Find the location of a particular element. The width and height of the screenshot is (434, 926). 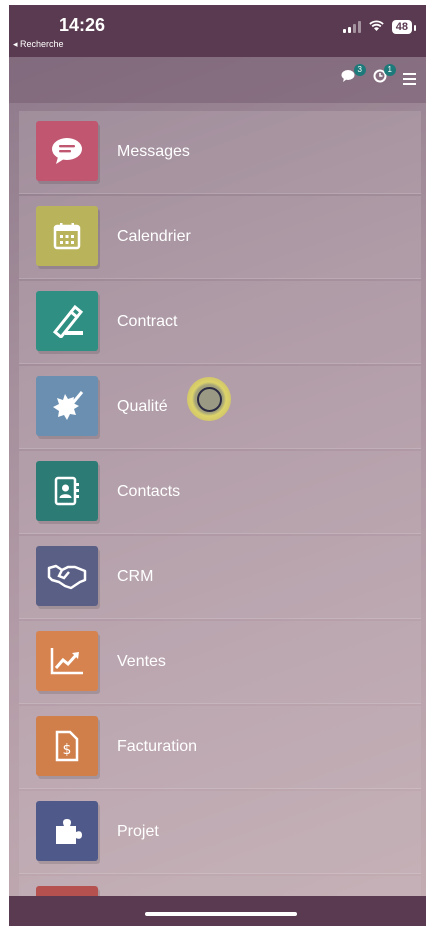

status-time: 14:26 is located at coordinates (82, 25).